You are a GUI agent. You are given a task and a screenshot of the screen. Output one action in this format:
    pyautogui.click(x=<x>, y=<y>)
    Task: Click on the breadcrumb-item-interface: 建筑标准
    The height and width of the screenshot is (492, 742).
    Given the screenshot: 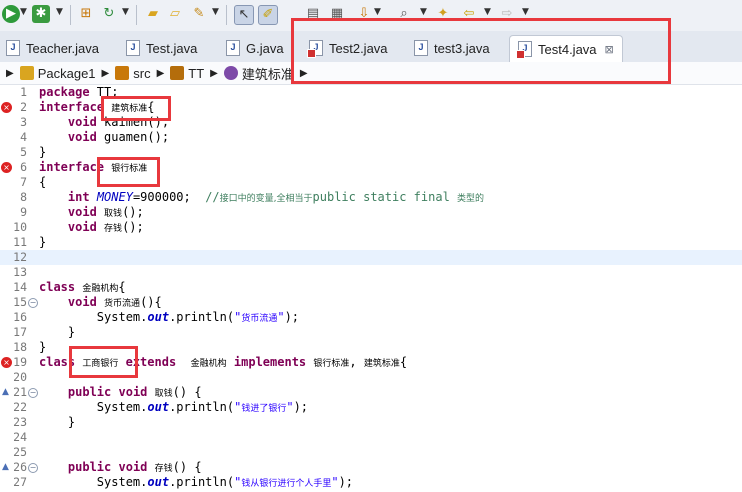 What is the action you would take?
    pyautogui.click(x=258, y=73)
    